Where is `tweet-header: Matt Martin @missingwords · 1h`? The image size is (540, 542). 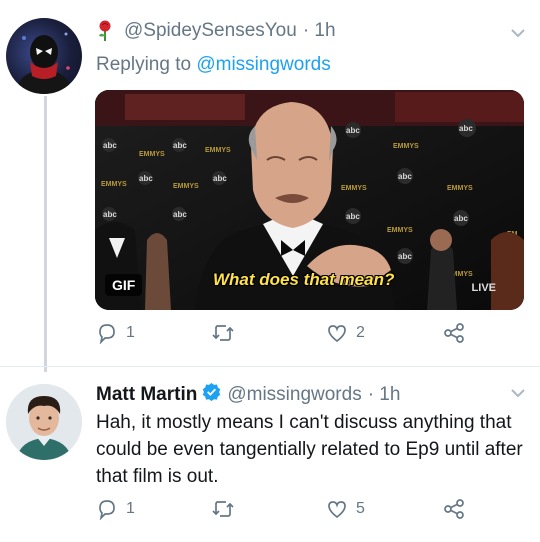 tweet-header: Matt Martin @missingwords · 1h is located at coordinates (248, 394).